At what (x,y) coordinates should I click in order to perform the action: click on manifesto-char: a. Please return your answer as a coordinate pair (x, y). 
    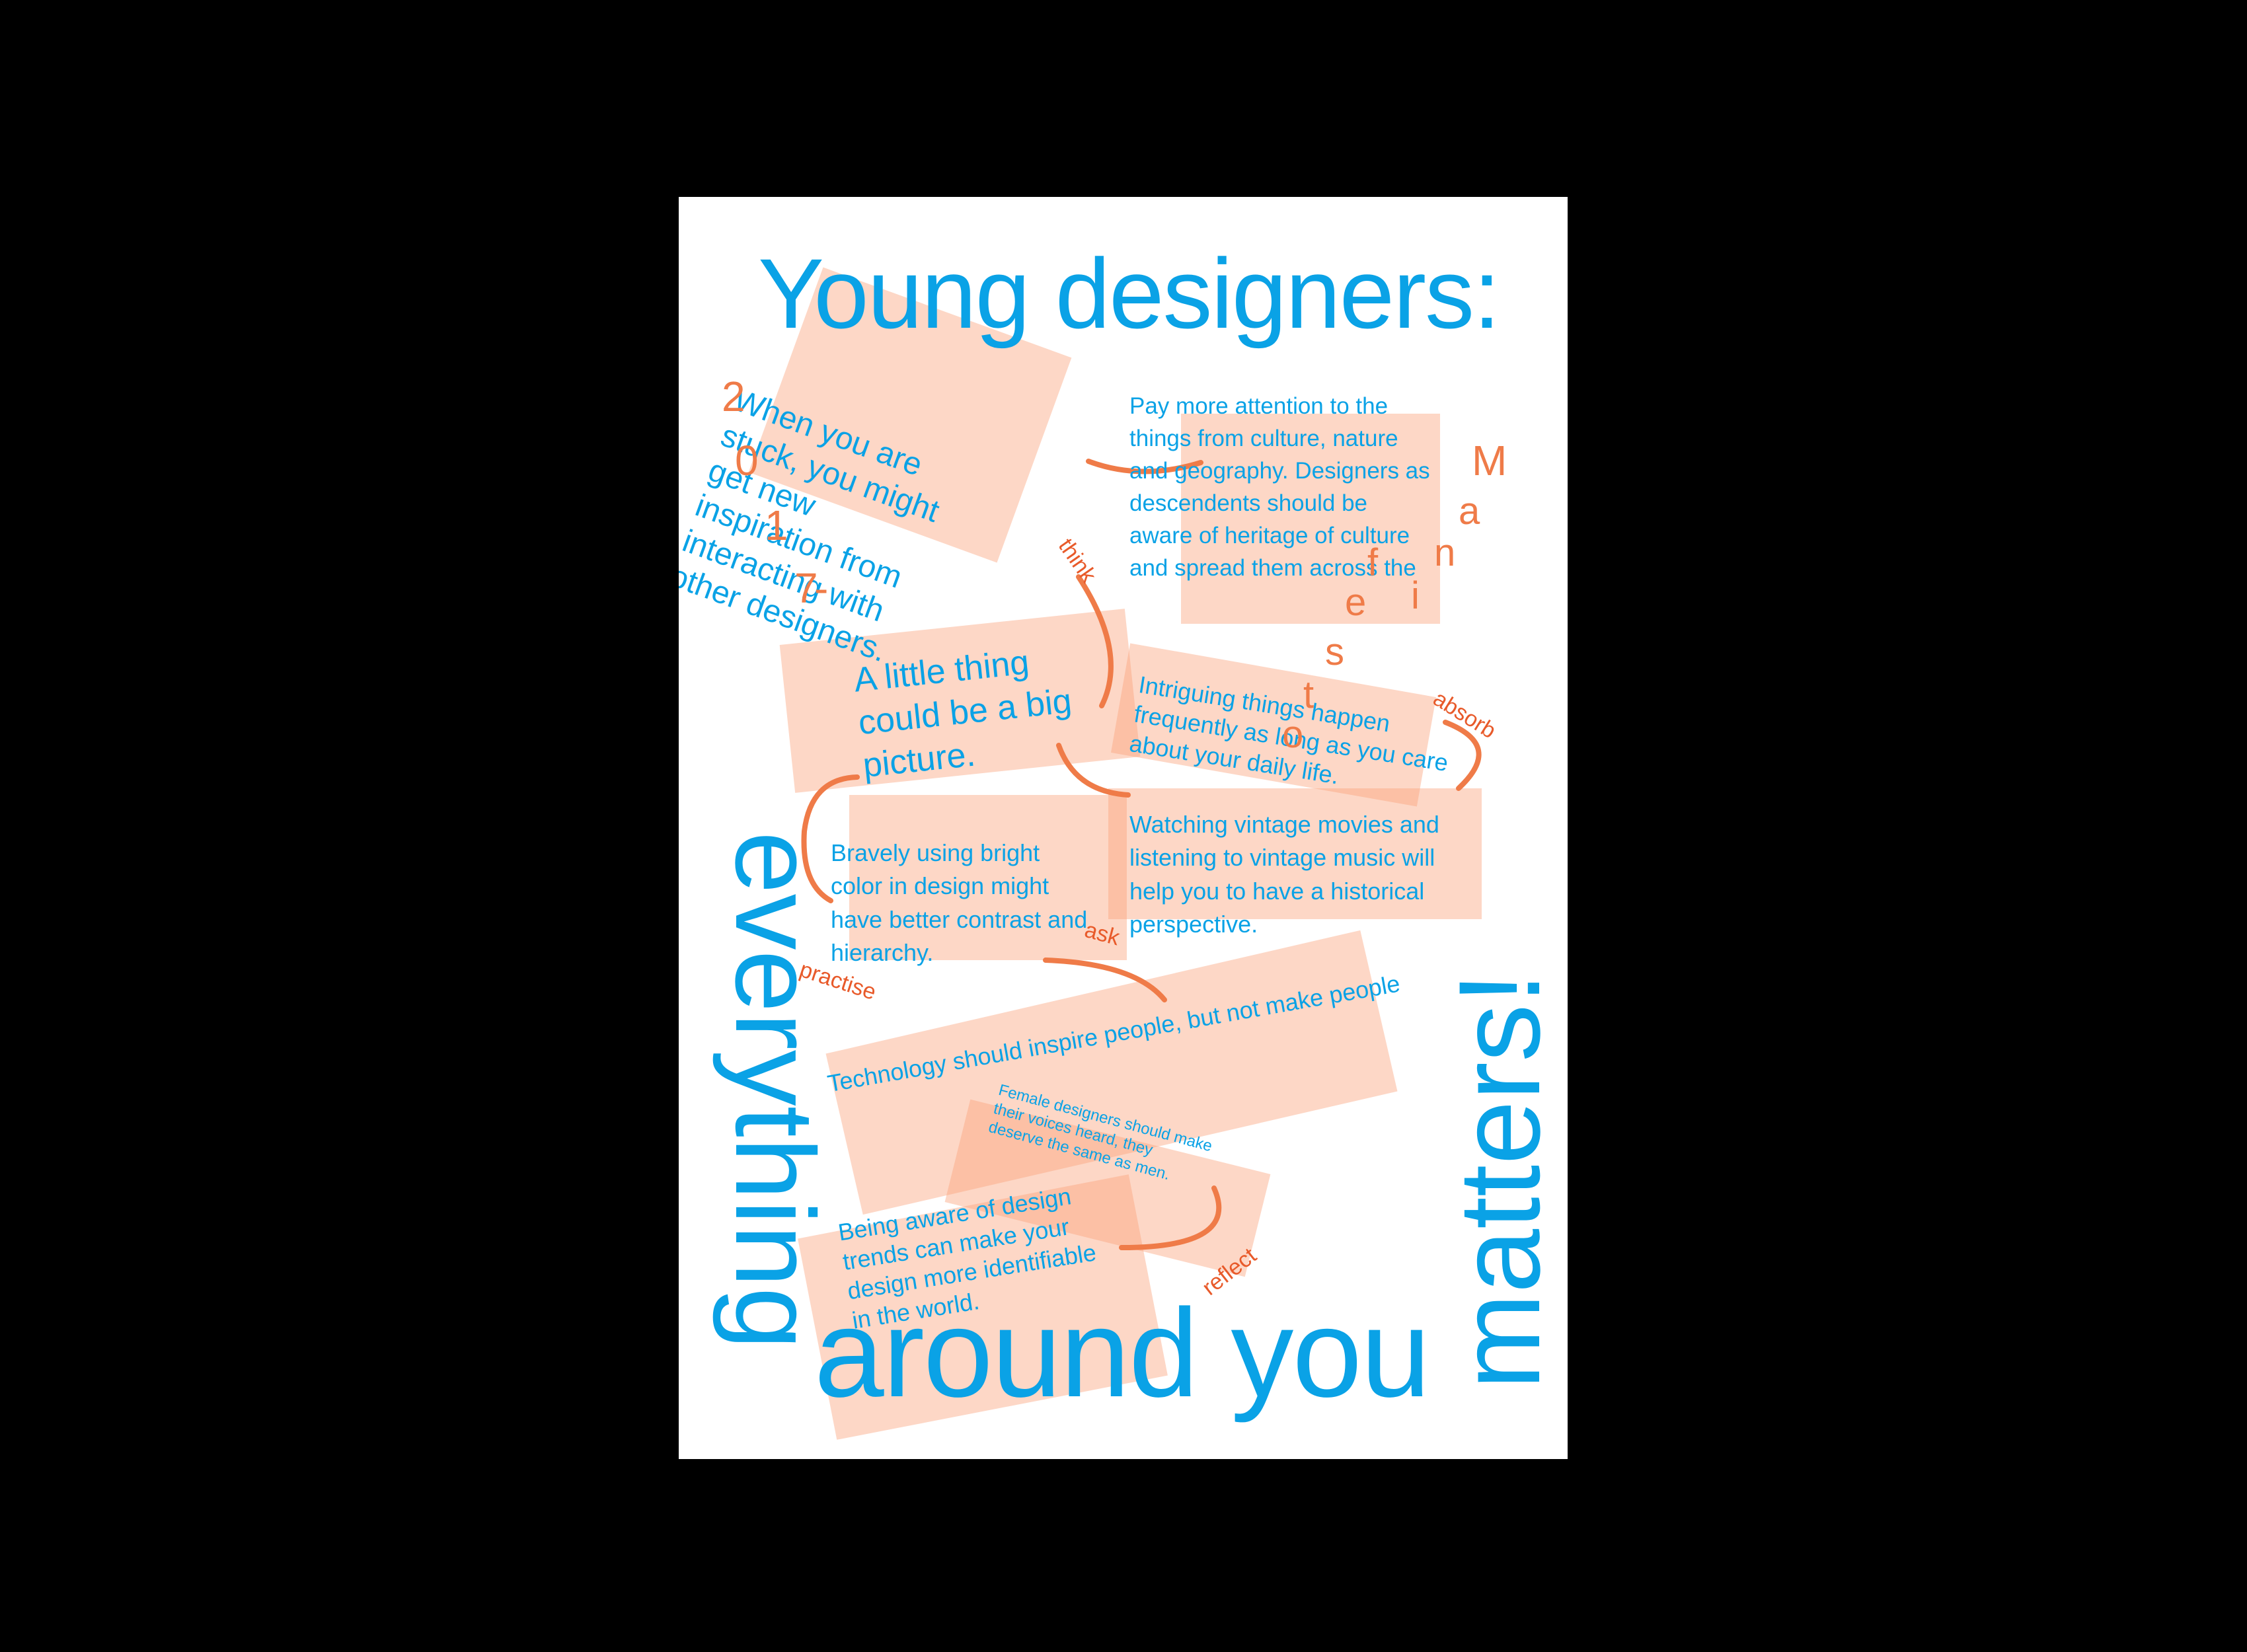
    Looking at the image, I should click on (1469, 512).